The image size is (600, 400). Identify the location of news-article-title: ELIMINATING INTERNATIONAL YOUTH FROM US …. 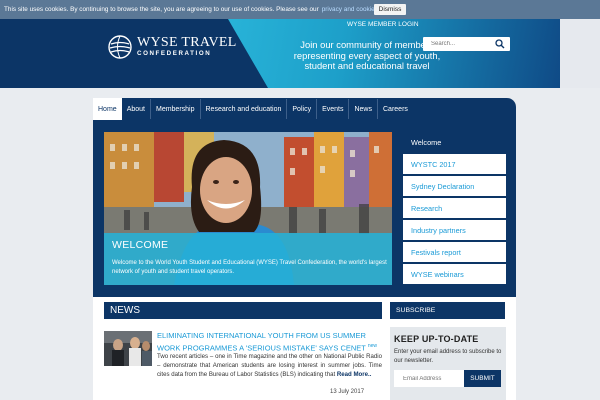
(269, 342).